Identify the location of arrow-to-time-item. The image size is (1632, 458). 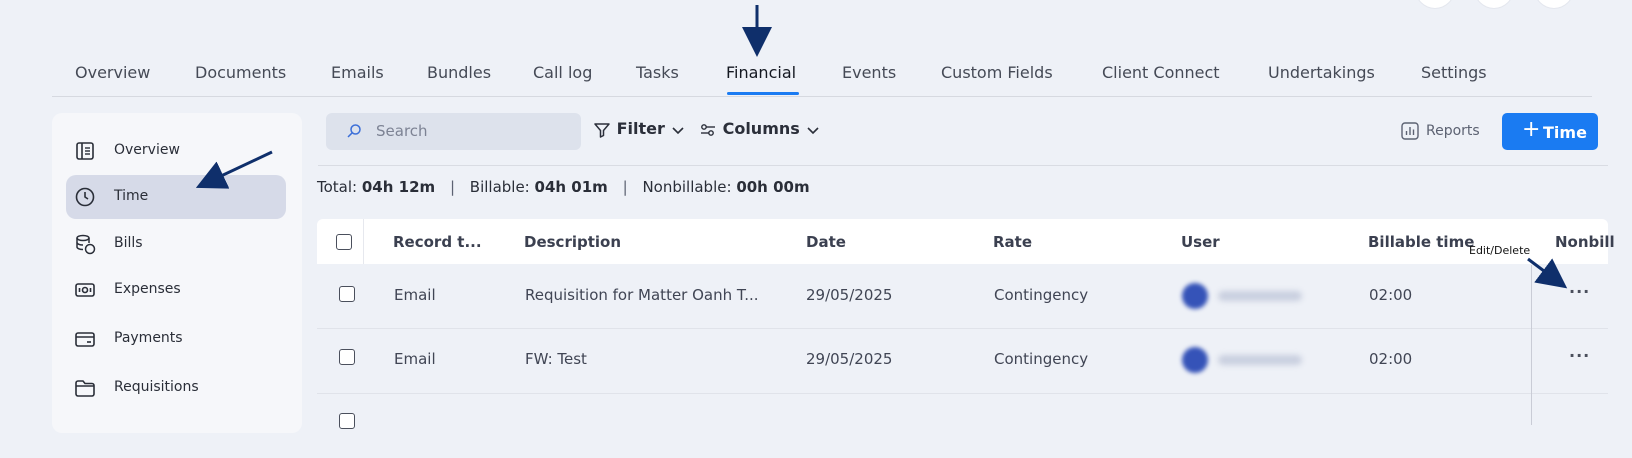
(234, 169).